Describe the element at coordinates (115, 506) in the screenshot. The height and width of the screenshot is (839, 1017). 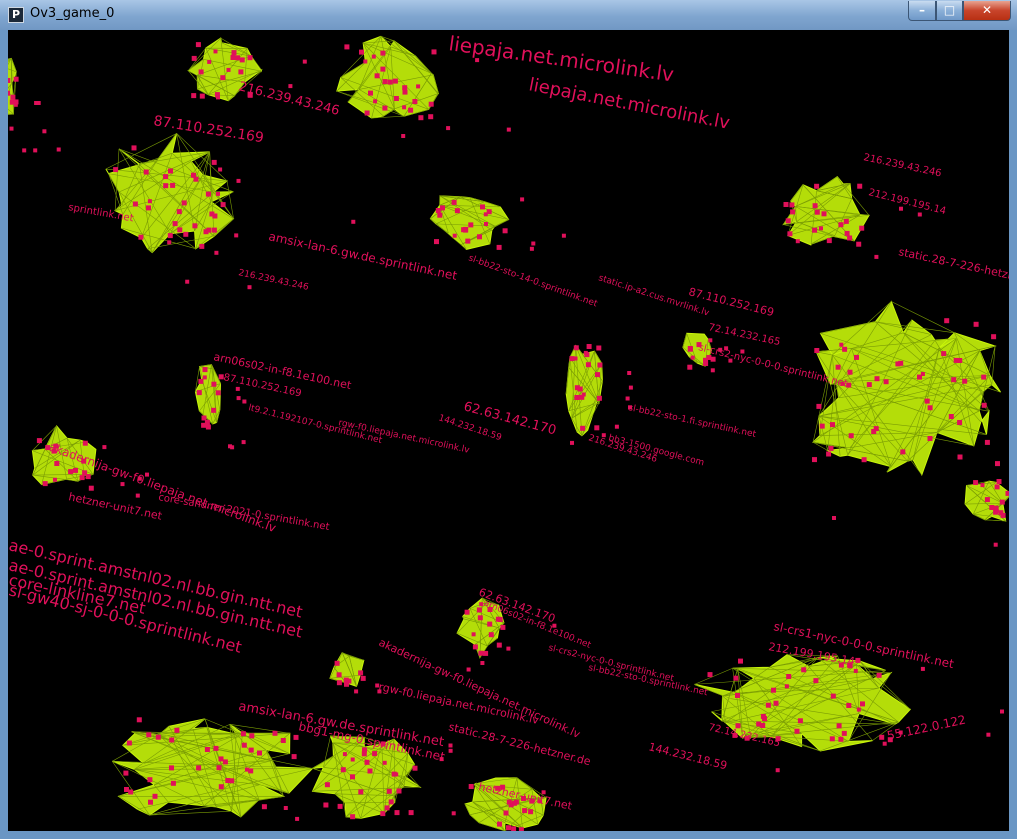
I see `host-label: hetzner-unit7.net` at that location.